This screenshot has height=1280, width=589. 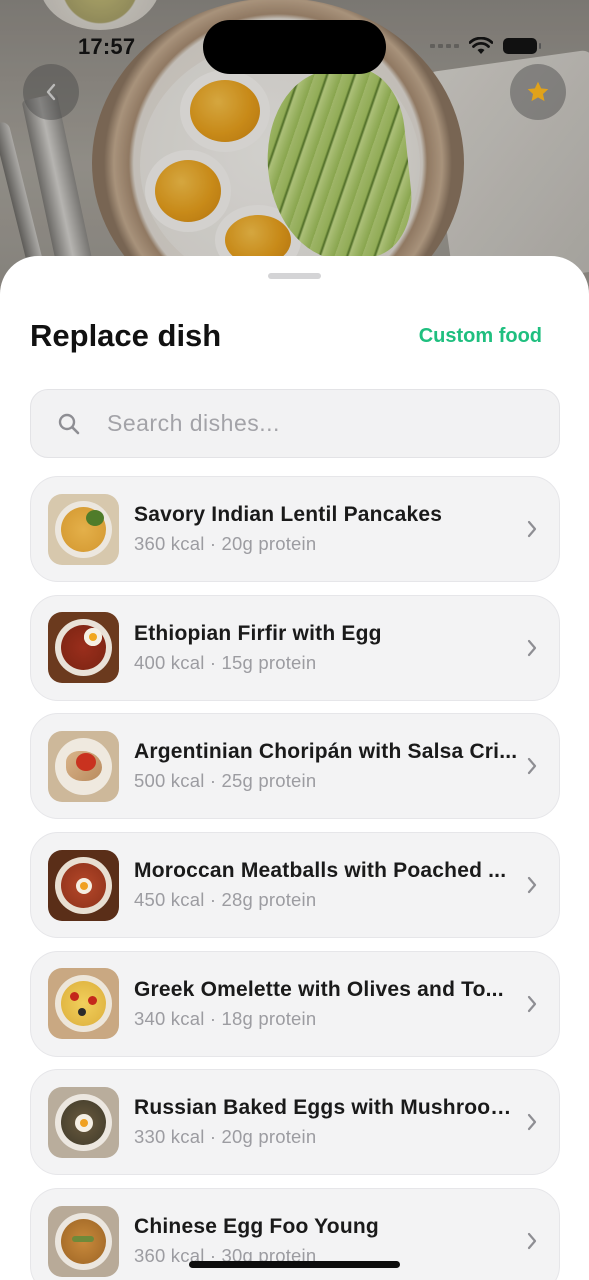 I want to click on dish-nutrition: 400 kcal · 15g protein, so click(x=225, y=662).